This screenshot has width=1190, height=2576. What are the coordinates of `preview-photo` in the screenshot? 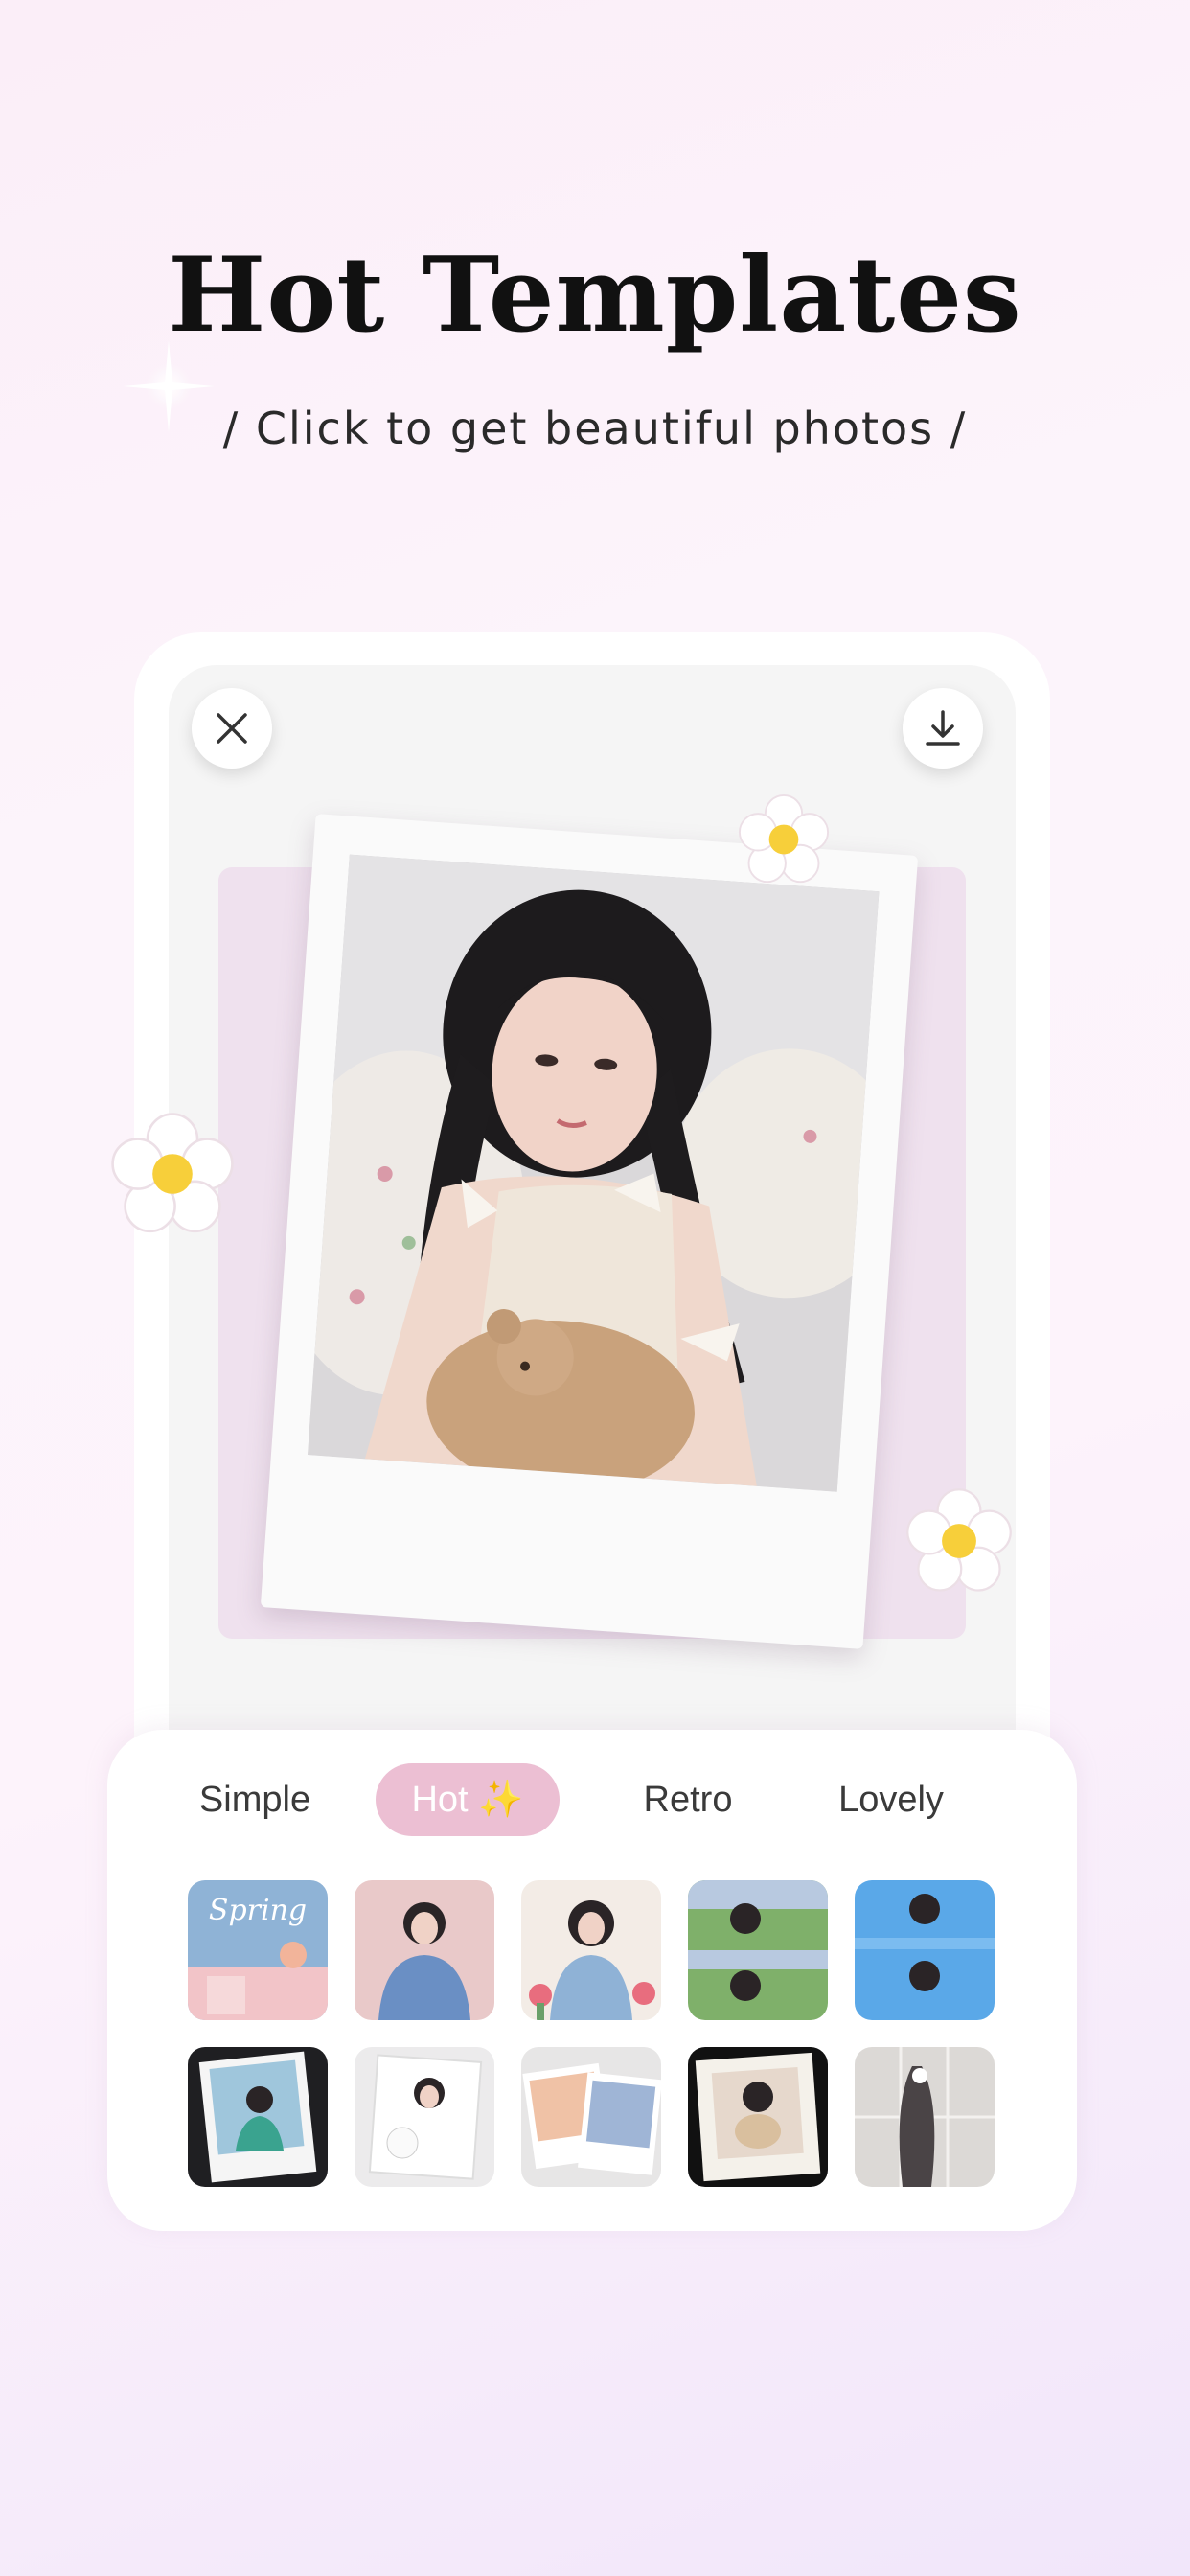 It's located at (594, 1173).